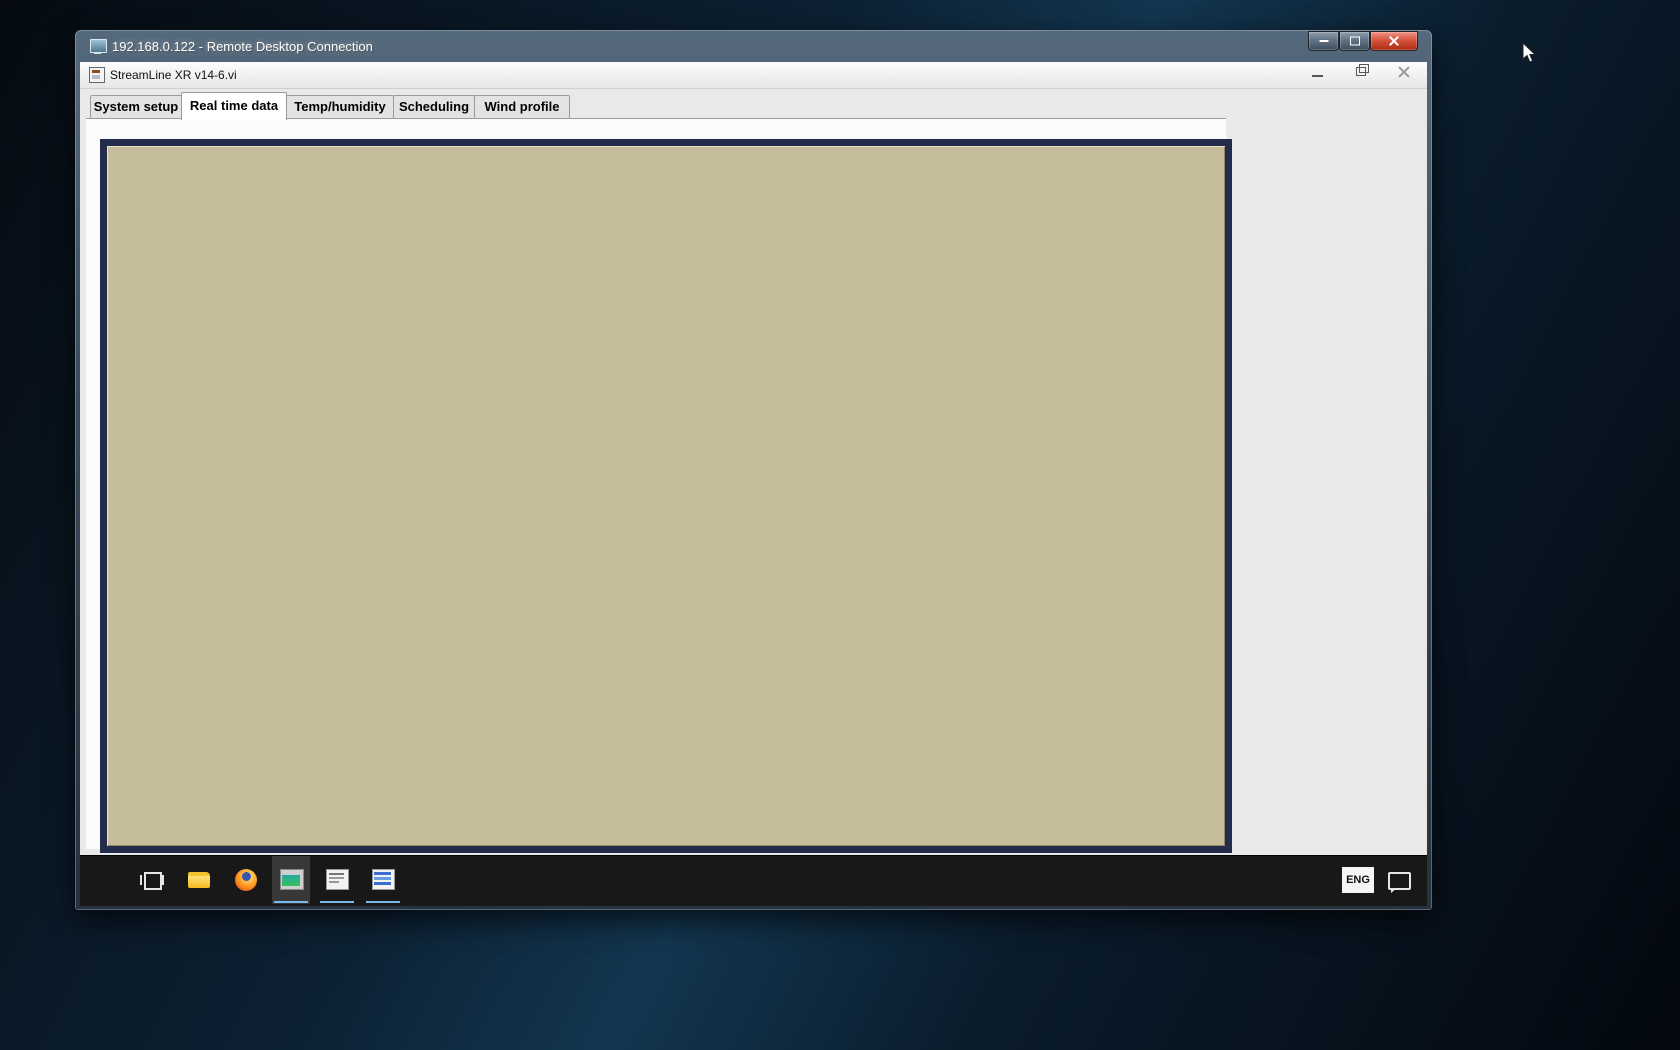 The image size is (1680, 1050). I want to click on minimize-icon, so click(1323, 41).